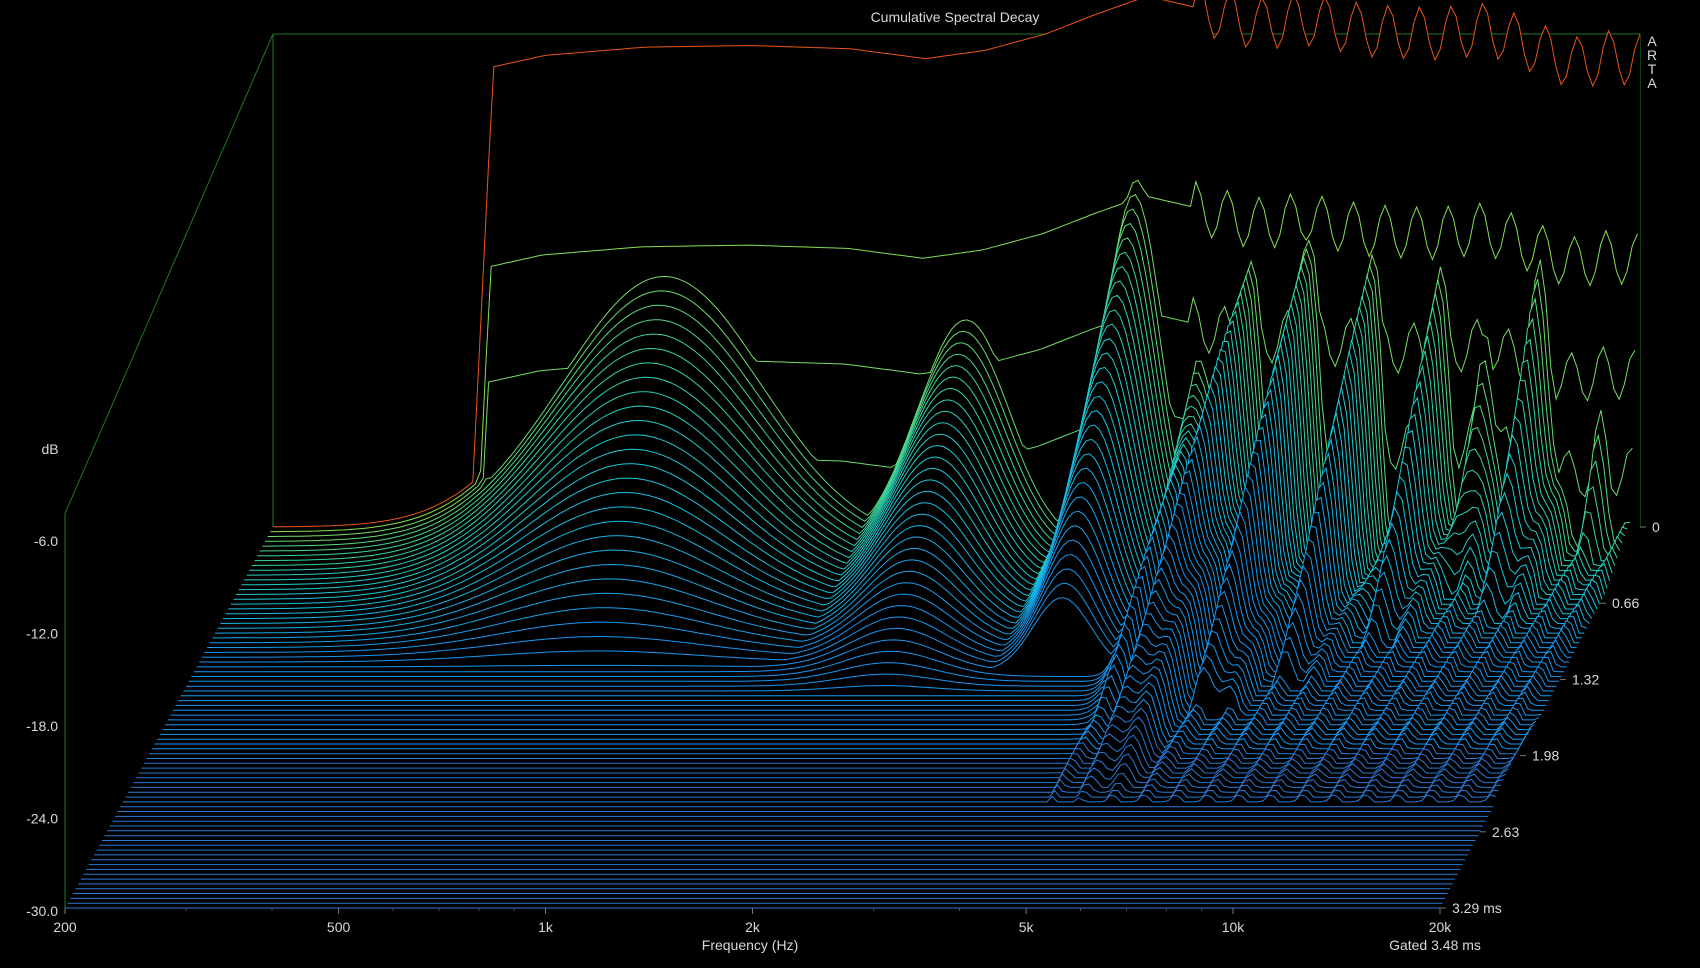 The width and height of the screenshot is (1700, 968). Describe the element at coordinates (1477, 908) in the screenshot. I see `time-tick-label: 3.29 ms` at that location.